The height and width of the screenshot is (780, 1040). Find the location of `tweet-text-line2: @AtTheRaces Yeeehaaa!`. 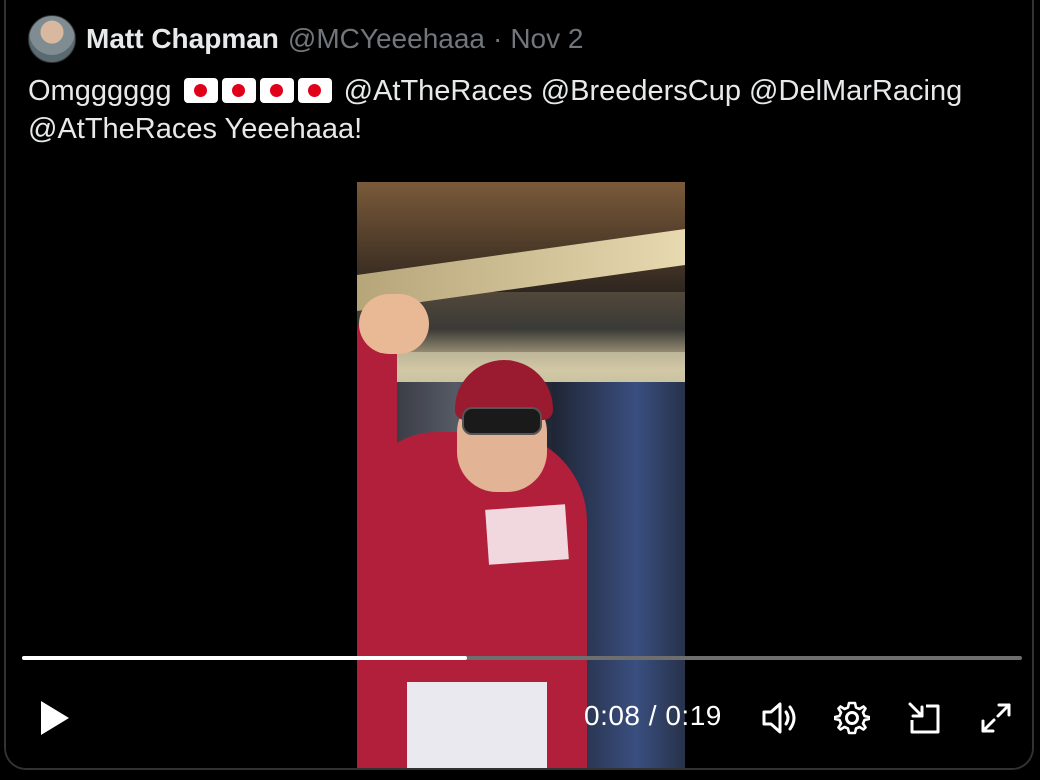

tweet-text-line2: @AtTheRaces Yeeehaaa! is located at coordinates (195, 129).